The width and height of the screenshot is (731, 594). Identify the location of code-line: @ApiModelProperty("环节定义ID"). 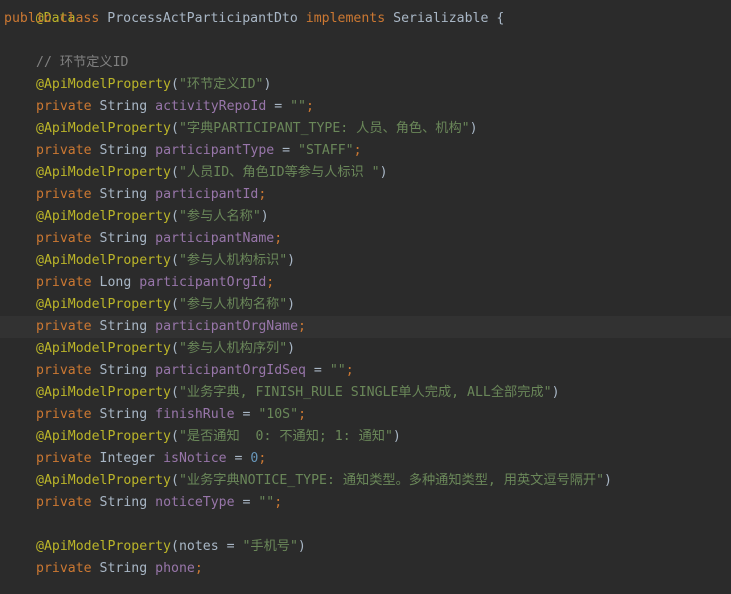
(365, 85).